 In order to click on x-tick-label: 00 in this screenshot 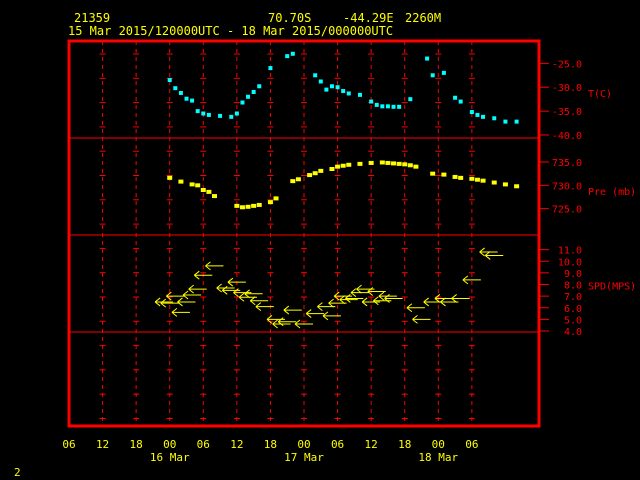, I will do `click(438, 444)`.